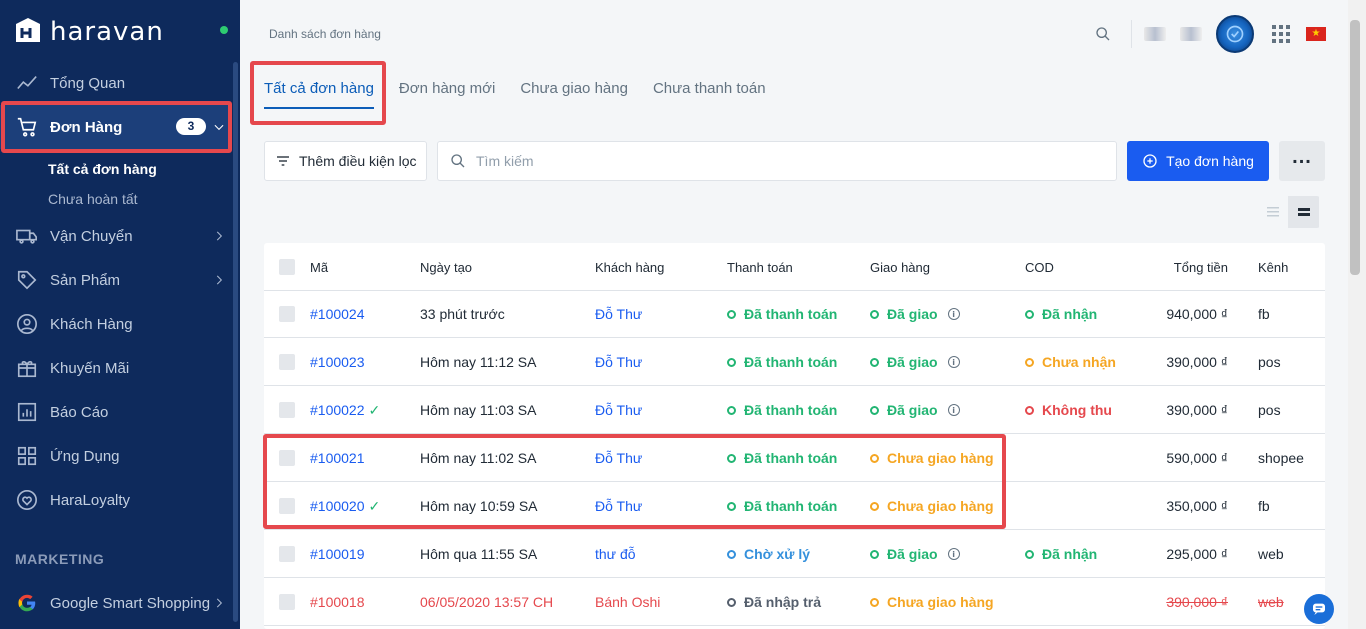  What do you see at coordinates (116, 127) in the screenshot?
I see `sidebar-item-don-hang: Đơn Hàng 3` at bounding box center [116, 127].